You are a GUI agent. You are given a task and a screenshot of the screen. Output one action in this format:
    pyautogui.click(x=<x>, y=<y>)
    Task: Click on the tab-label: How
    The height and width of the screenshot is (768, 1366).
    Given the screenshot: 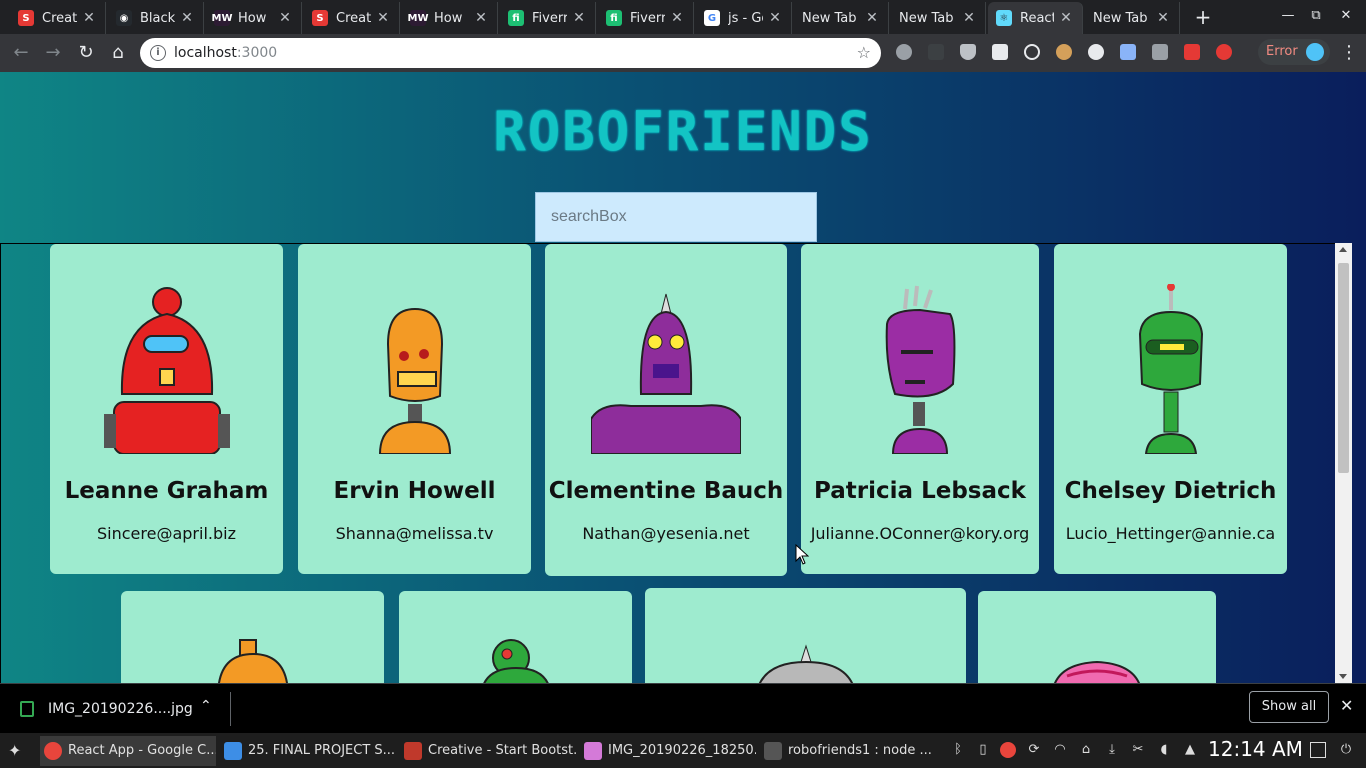 What is the action you would take?
    pyautogui.click(x=448, y=18)
    